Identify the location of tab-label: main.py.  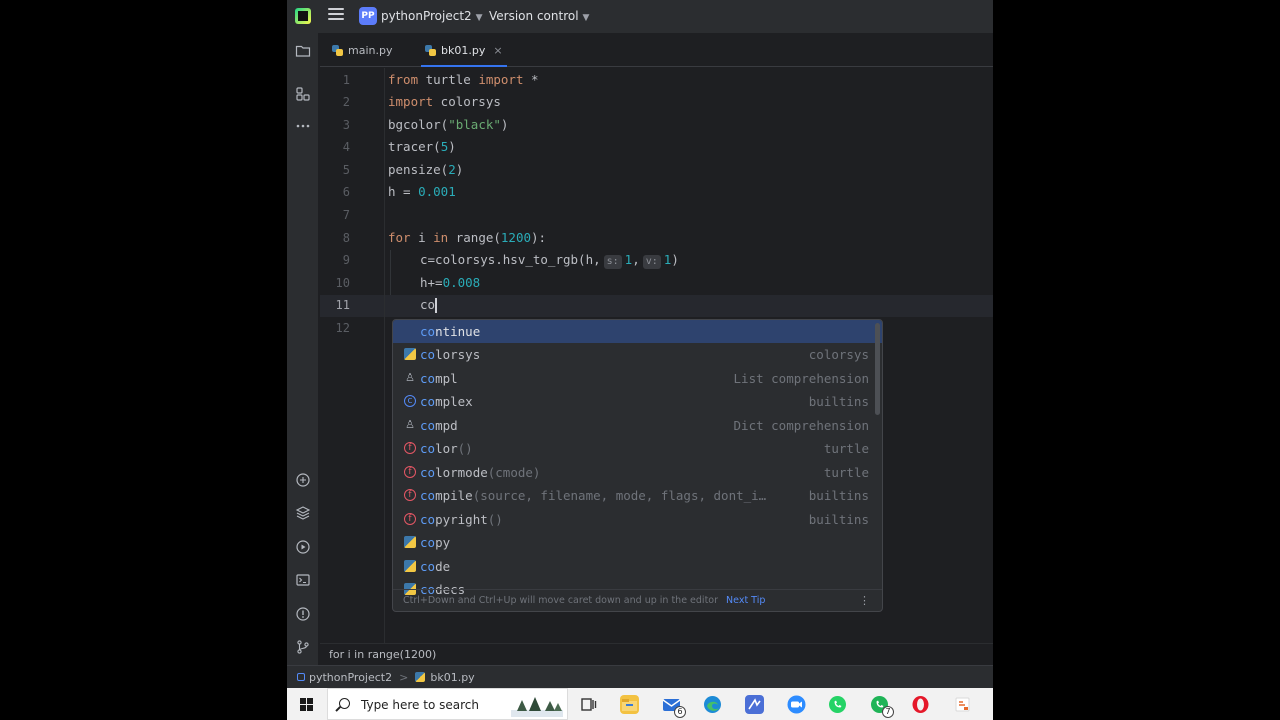
(370, 50).